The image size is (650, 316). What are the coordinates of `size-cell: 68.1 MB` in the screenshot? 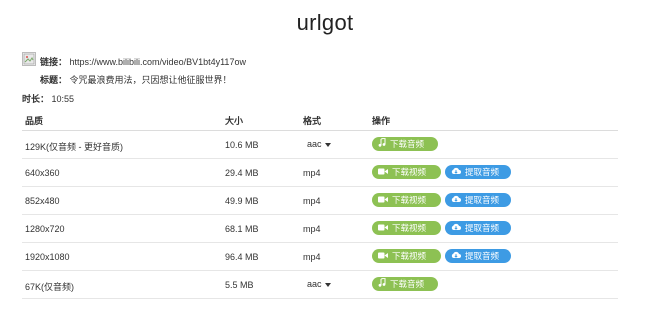 It's located at (242, 229).